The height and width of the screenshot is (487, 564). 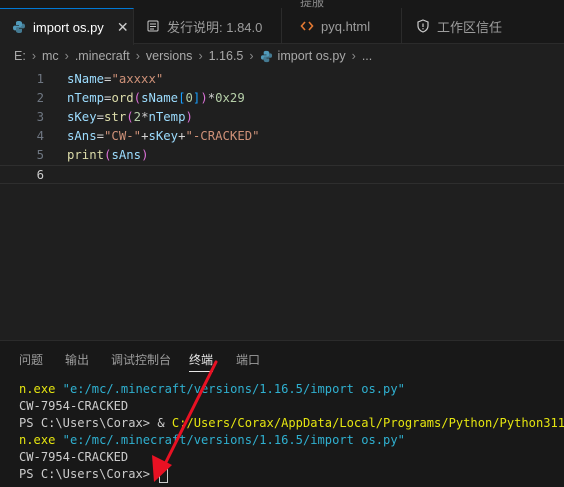 I want to click on annotation-arrow-icon, so click(x=185, y=421).